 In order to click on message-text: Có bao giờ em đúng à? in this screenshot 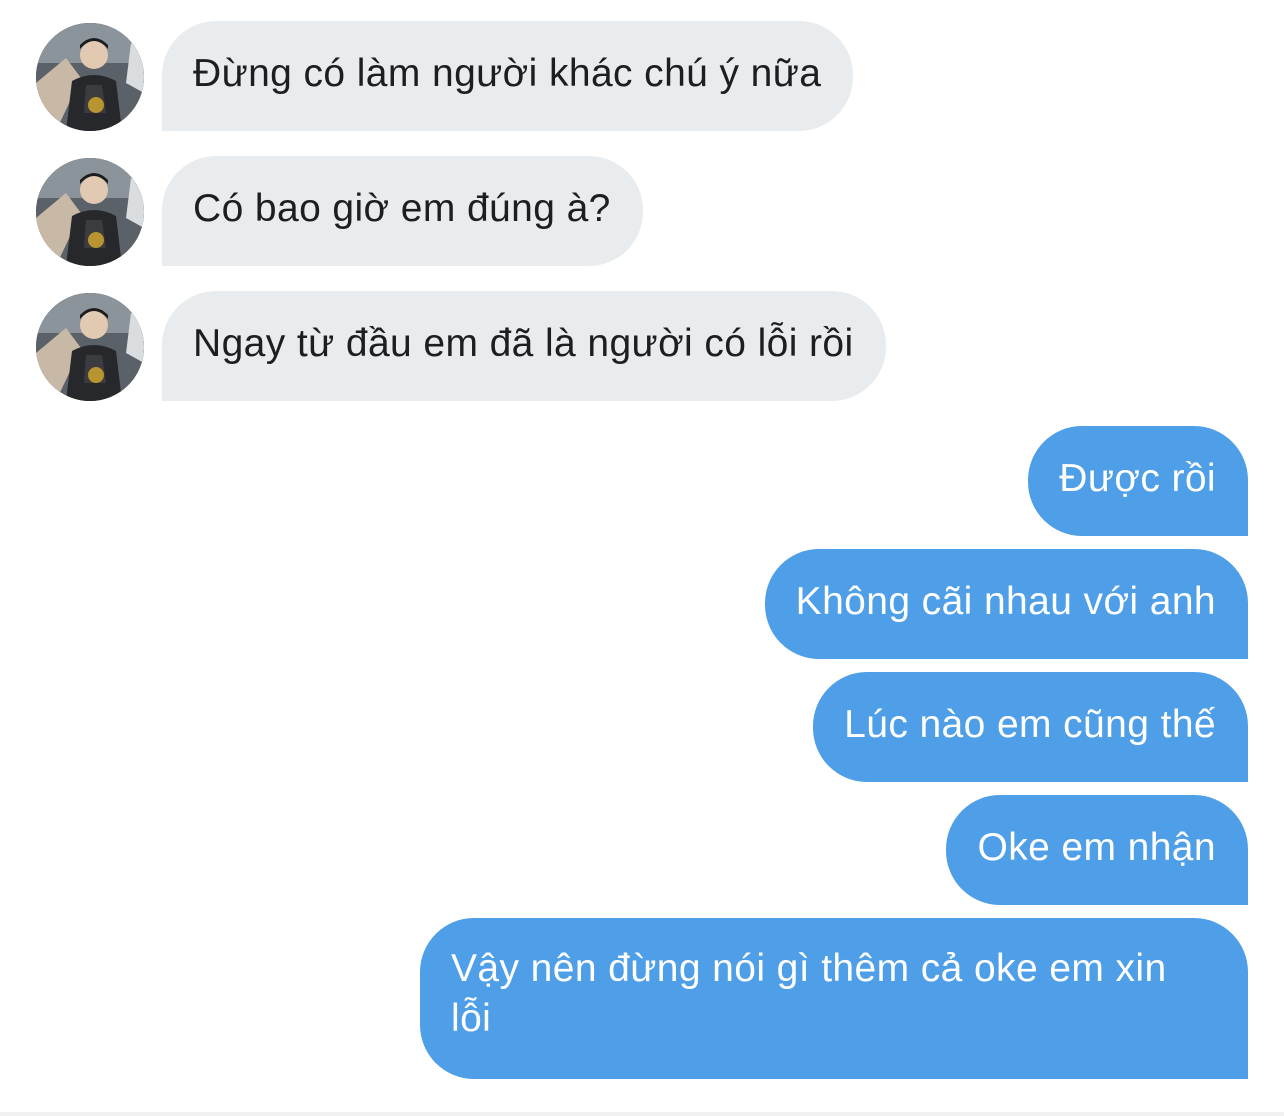, I will do `click(402, 208)`.